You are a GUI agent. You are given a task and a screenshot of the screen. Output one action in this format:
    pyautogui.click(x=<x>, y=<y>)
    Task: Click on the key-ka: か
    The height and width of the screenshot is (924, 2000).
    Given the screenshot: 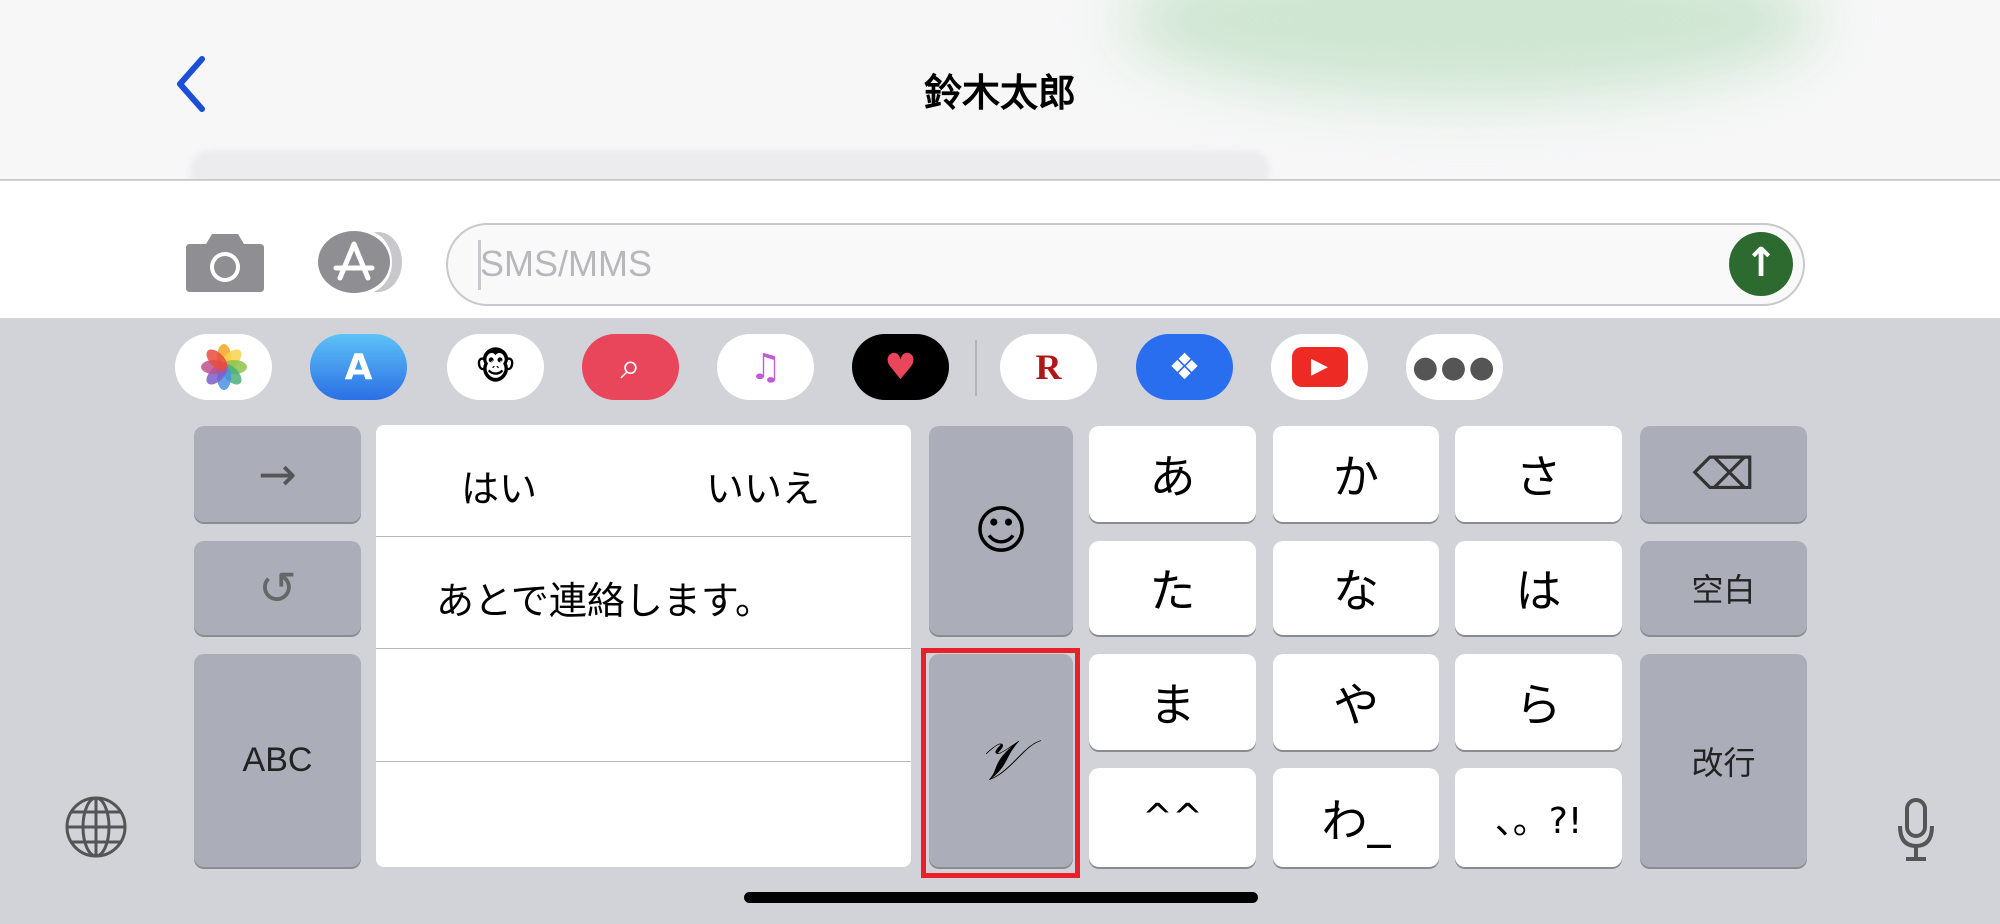 What is the action you would take?
    pyautogui.click(x=1356, y=474)
    